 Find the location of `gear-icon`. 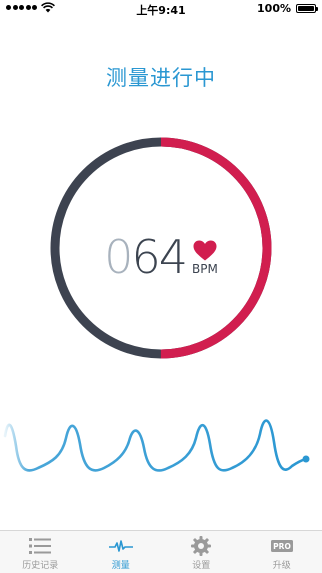

gear-icon is located at coordinates (201, 546).